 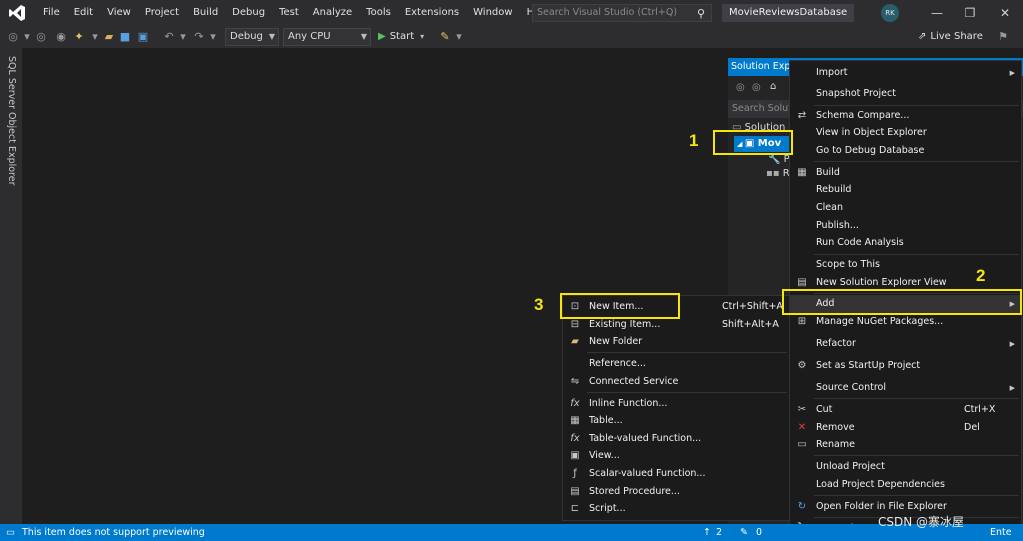 I want to click on menu-item-import: Import ▶, so click(x=905, y=73).